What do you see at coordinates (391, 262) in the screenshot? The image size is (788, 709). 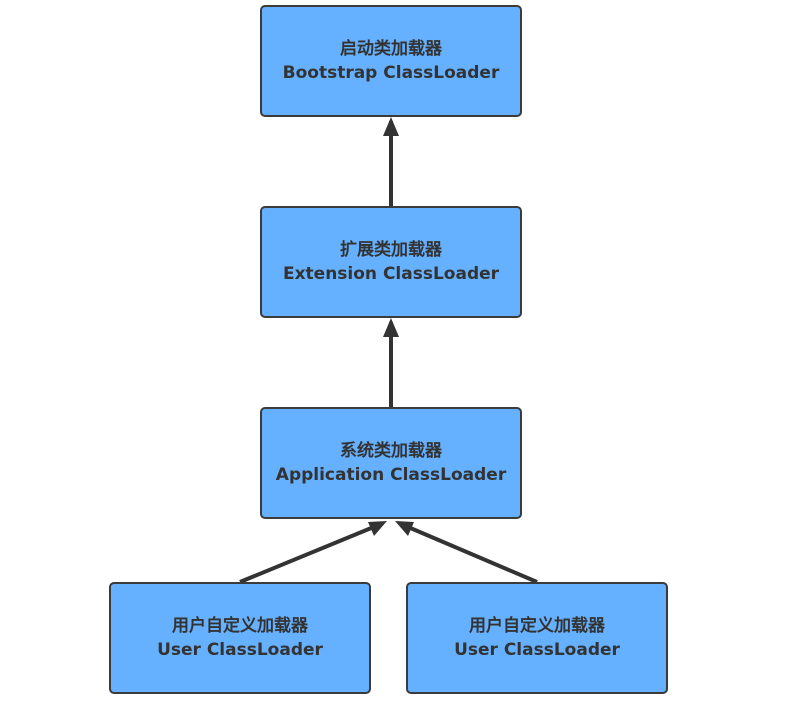 I see `node-extension-classloader: 扩展类加载器 Extension ClassLoader` at bounding box center [391, 262].